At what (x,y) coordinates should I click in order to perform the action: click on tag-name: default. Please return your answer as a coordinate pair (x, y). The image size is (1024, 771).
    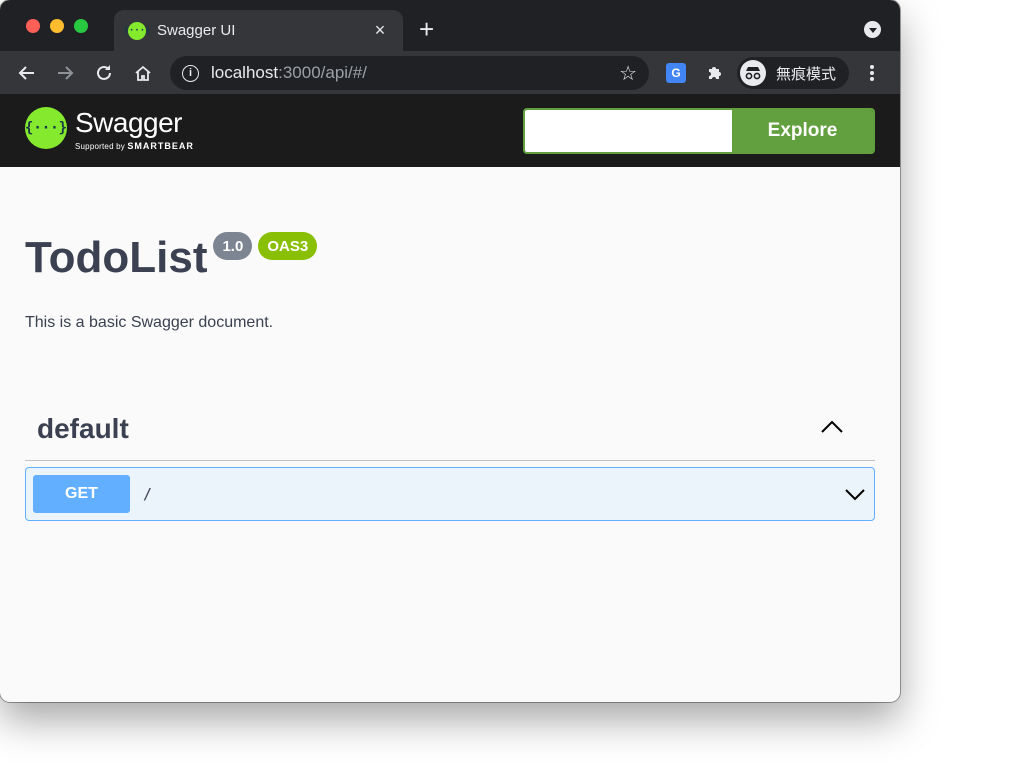
    Looking at the image, I should click on (83, 428).